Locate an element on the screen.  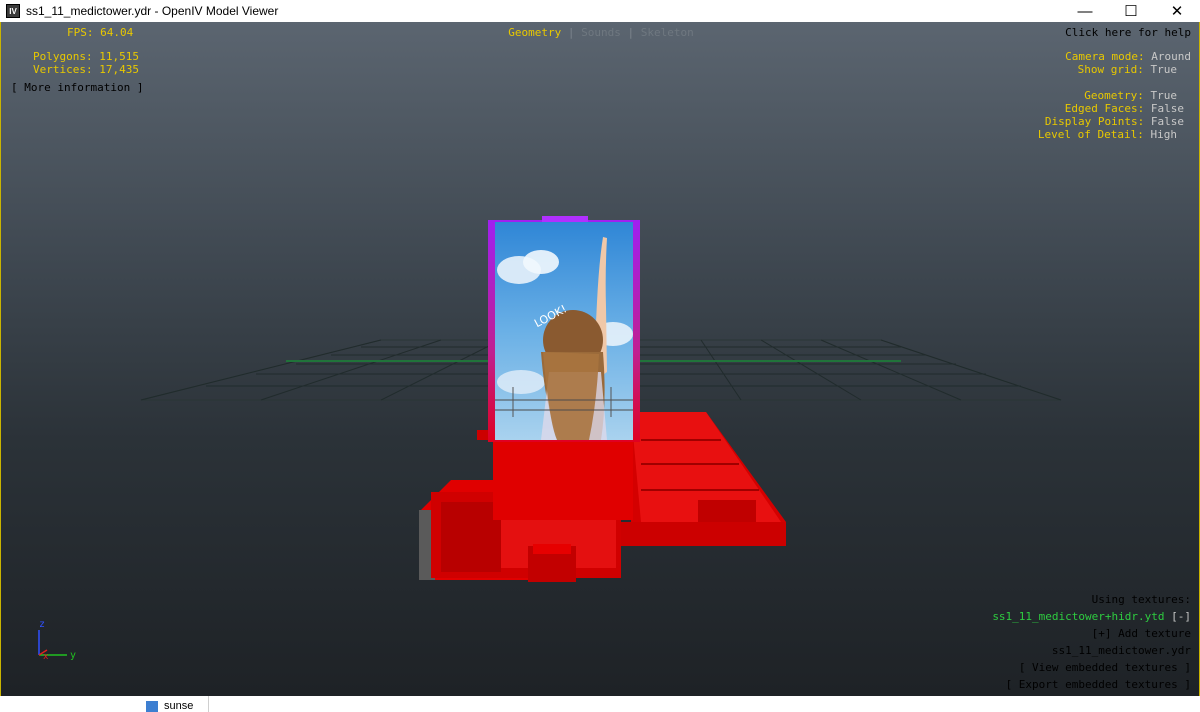
tab-sounds: Sounds is located at coordinates (601, 32).